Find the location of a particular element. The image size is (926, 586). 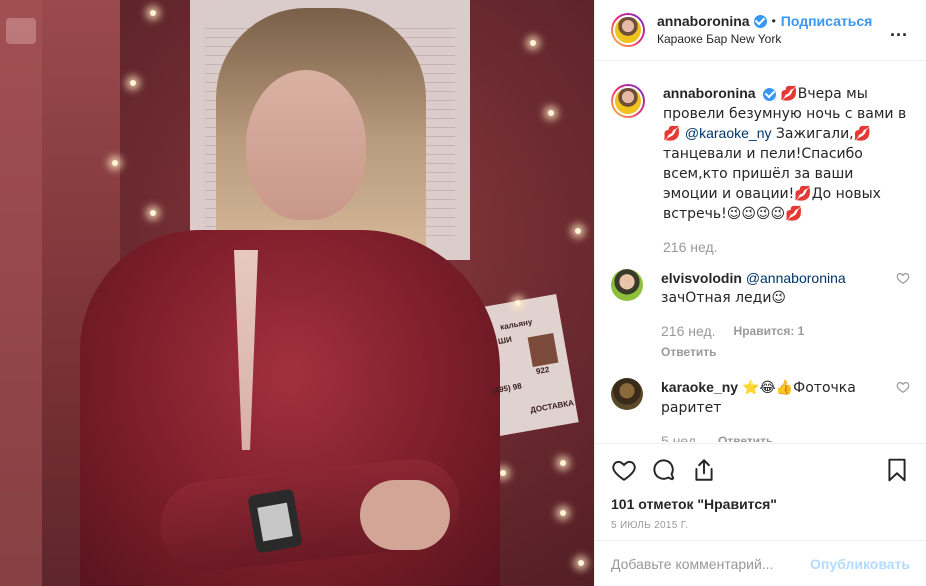

publish-button: Опубликовать is located at coordinates (860, 564).